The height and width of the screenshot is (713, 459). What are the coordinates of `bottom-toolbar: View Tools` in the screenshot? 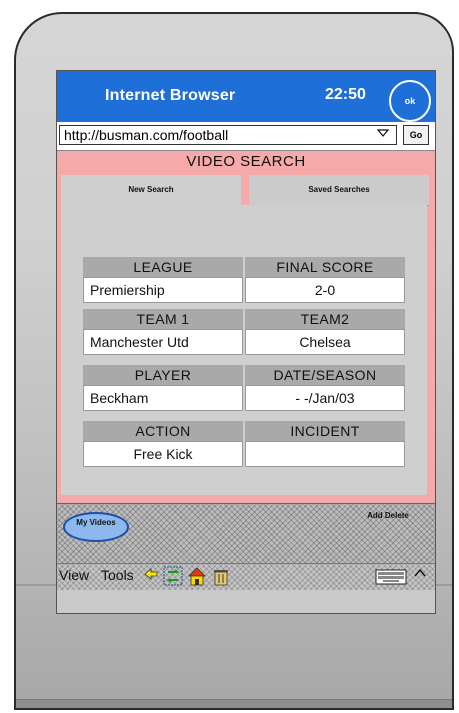 It's located at (246, 577).